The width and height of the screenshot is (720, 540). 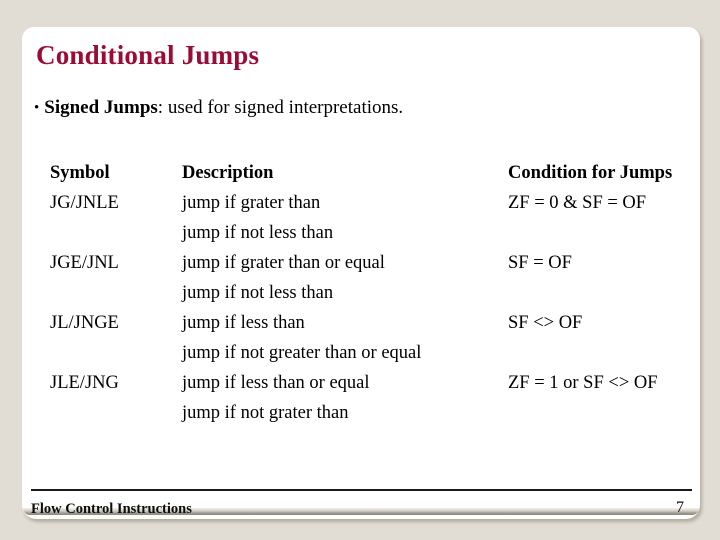 I want to click on table-row: jump if not greater than or equal, so click(x=381, y=353).